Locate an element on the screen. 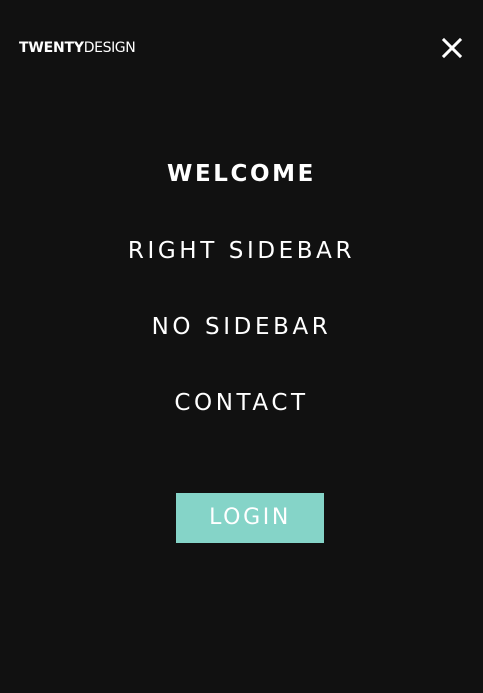 Image resolution: width=483 pixels, height=693 pixels. brand-logo-bold: TWENTY is located at coordinates (51, 48).